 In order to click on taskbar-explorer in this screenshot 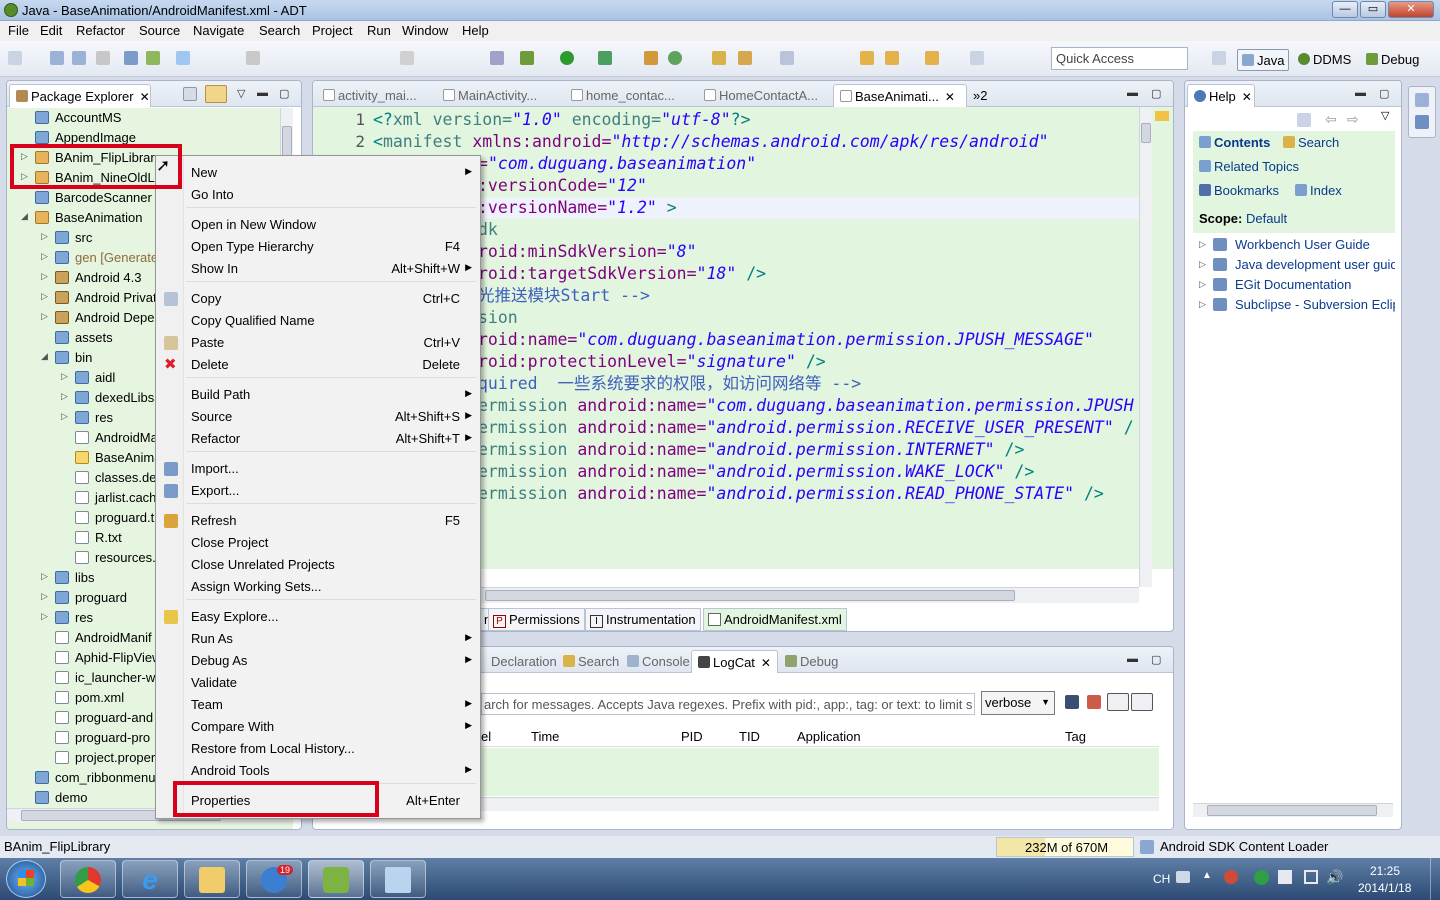, I will do `click(212, 879)`.